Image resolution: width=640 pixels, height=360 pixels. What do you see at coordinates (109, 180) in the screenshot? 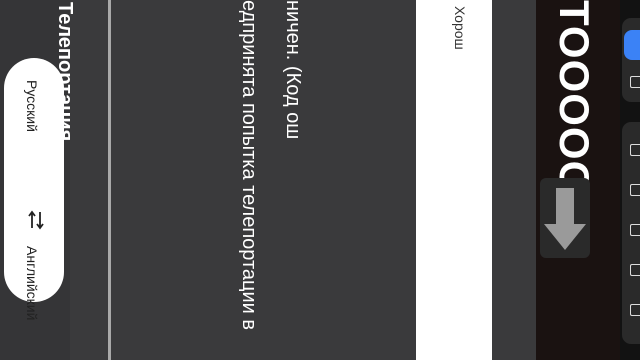
I see `divider` at bounding box center [109, 180].